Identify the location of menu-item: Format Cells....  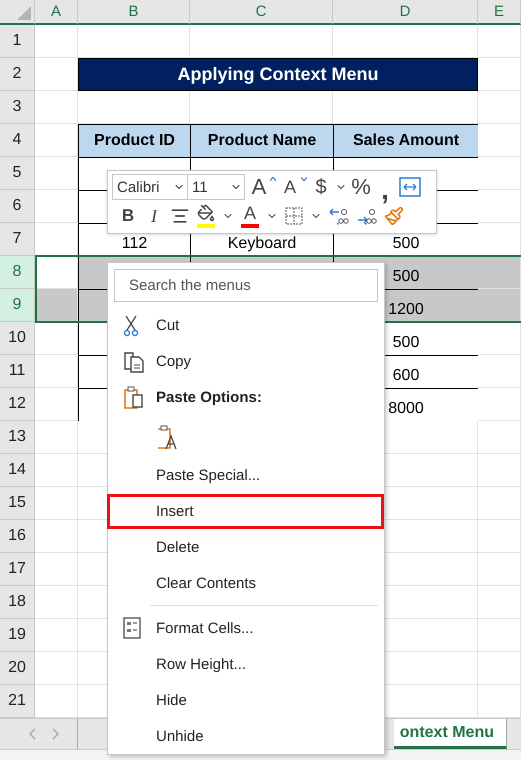
(245, 628).